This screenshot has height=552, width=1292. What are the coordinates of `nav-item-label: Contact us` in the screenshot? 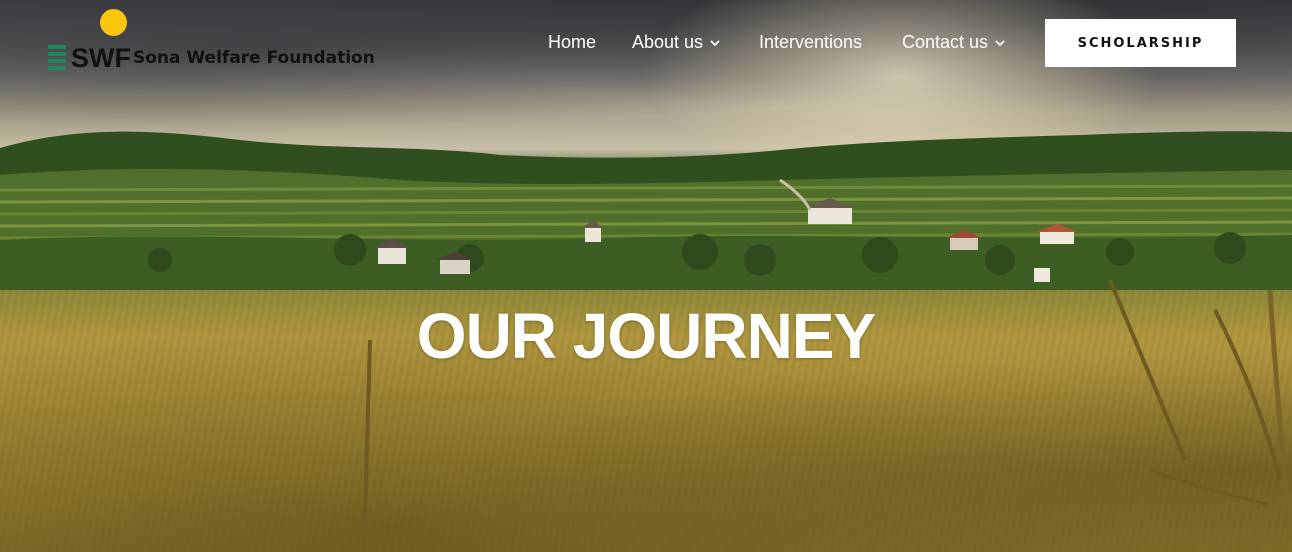 It's located at (945, 42).